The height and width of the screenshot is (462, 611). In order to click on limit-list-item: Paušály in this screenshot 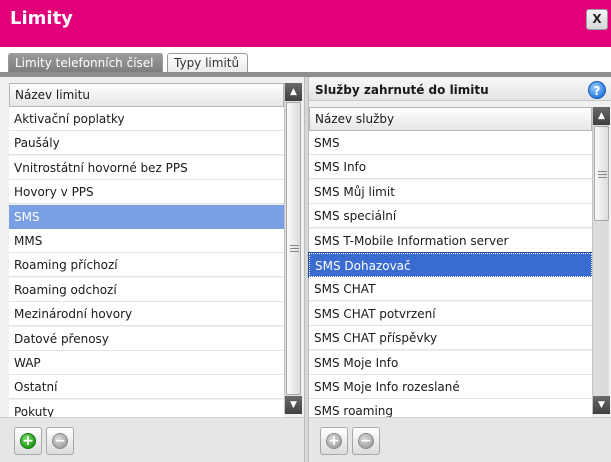, I will do `click(146, 143)`.